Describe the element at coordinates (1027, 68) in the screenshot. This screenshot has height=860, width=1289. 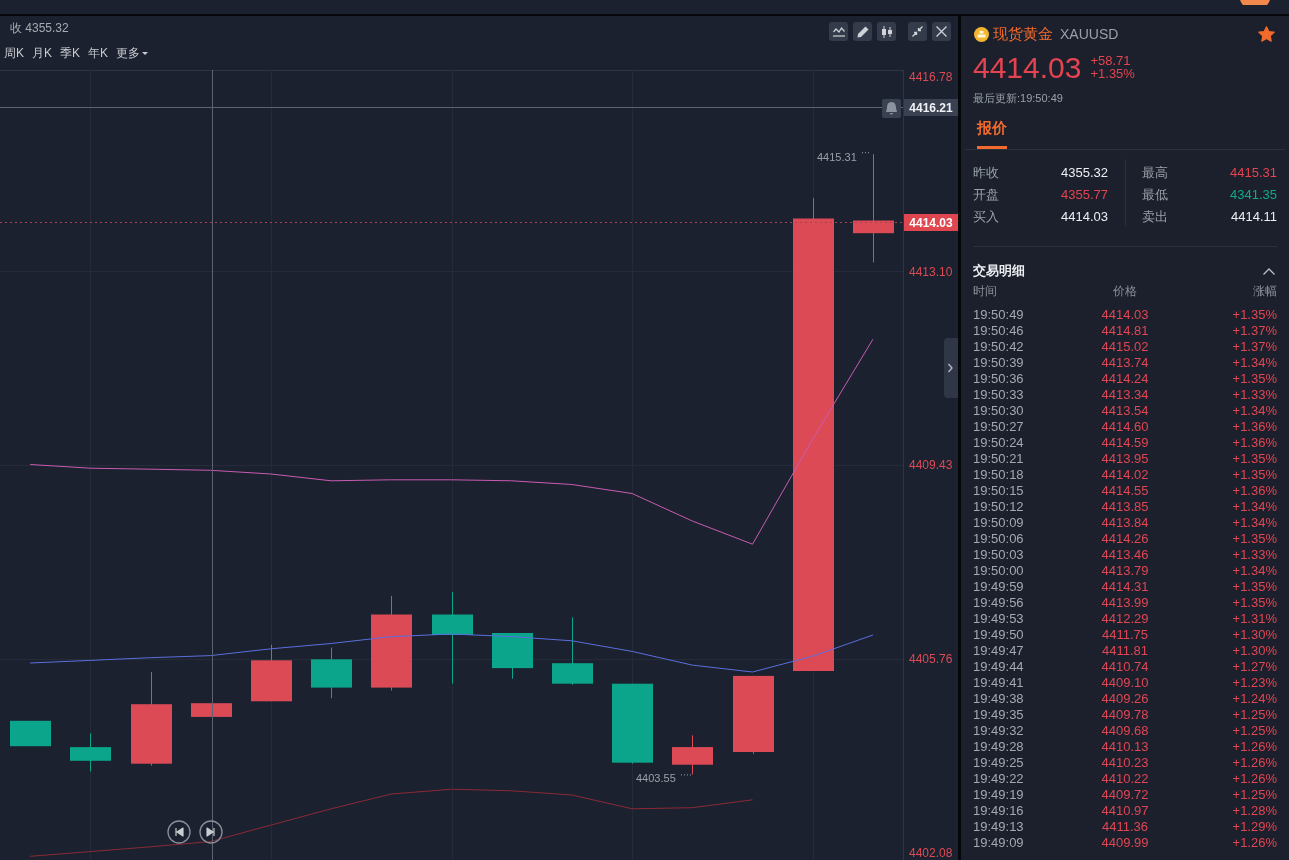
I see `last-price: 4414.03` at that location.